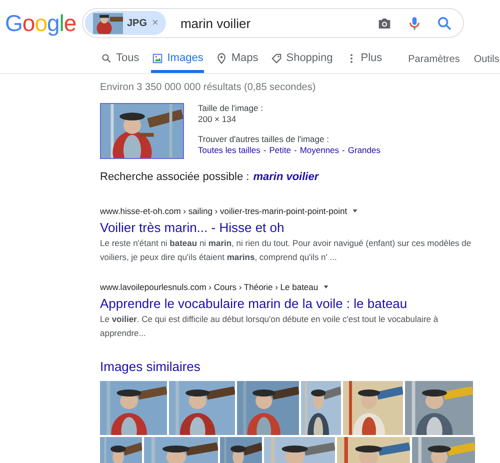 This screenshot has height=463, width=500. Describe the element at coordinates (364, 150) in the screenshot. I see `size-link: Grandes` at that location.